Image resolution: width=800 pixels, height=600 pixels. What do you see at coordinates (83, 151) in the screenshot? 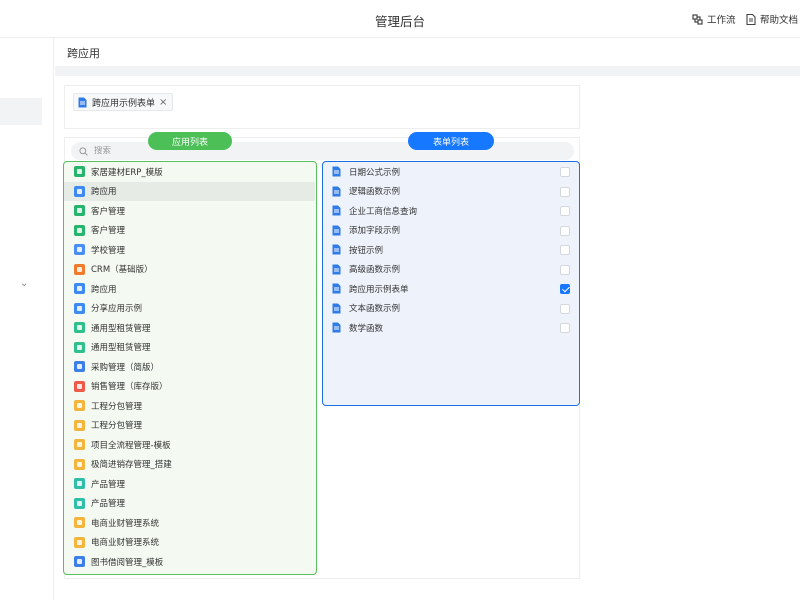
I see `search-icon` at bounding box center [83, 151].